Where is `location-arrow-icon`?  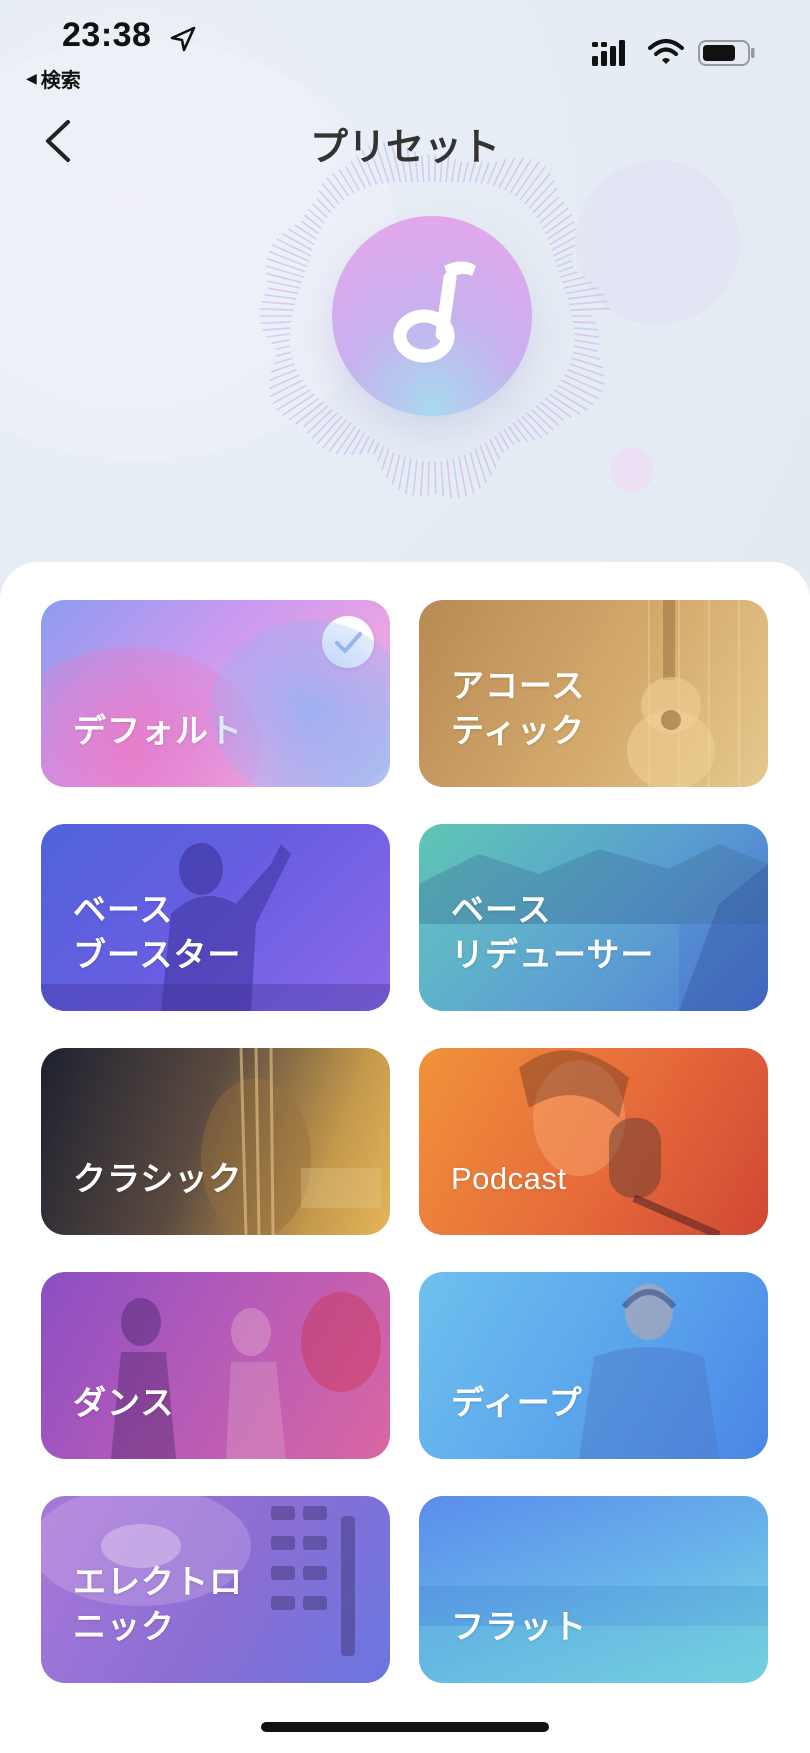
location-arrow-icon is located at coordinates (183, 39).